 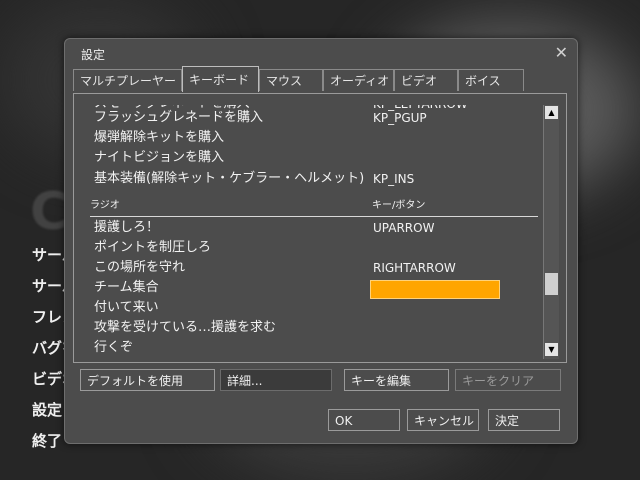 I want to click on list-item: 援護しろ！ UPARROW, so click(x=311, y=228).